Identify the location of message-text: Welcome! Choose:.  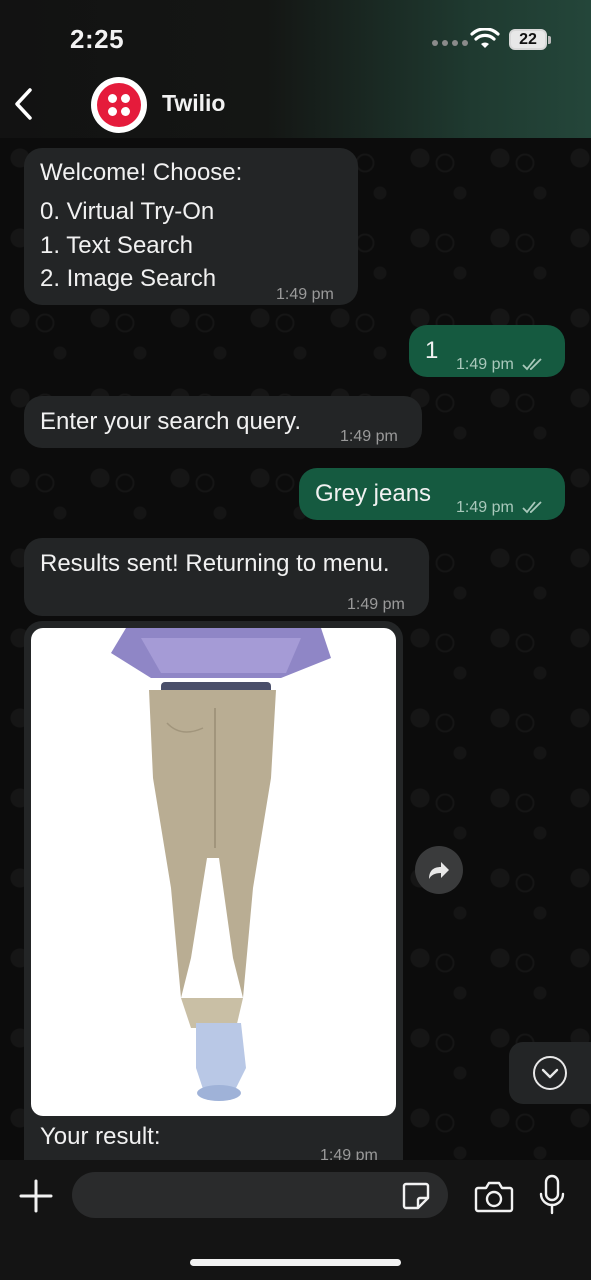
(141, 172).